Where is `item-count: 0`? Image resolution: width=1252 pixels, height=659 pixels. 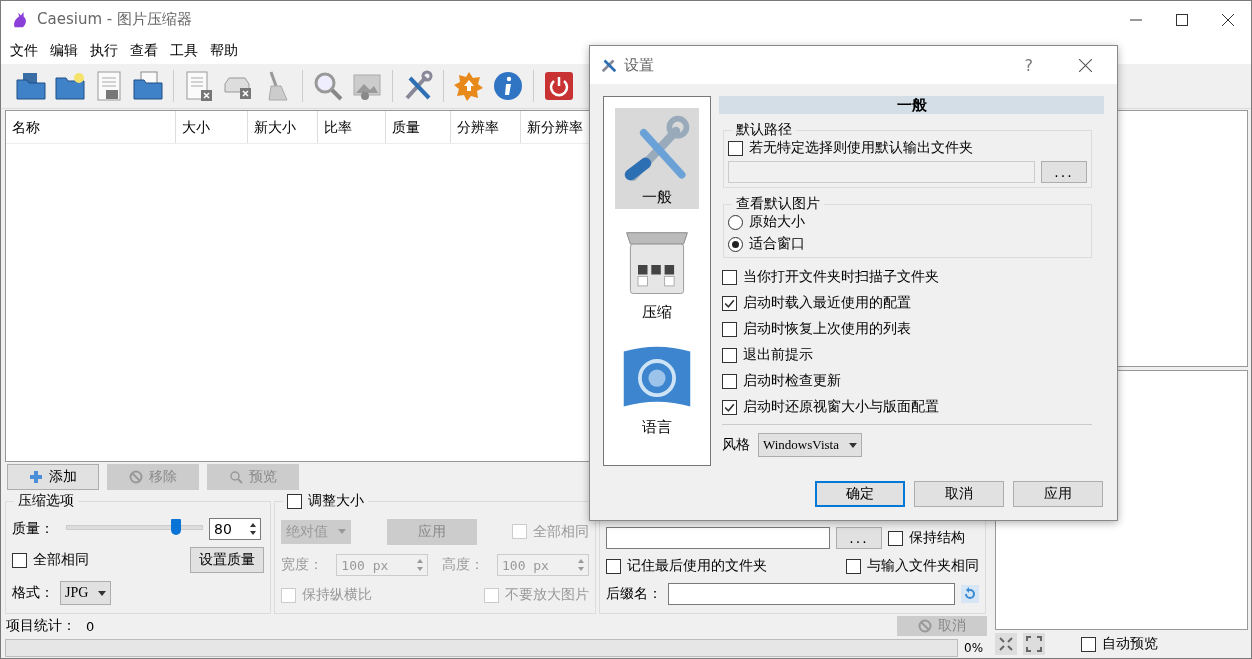 item-count: 0 is located at coordinates (90, 626).